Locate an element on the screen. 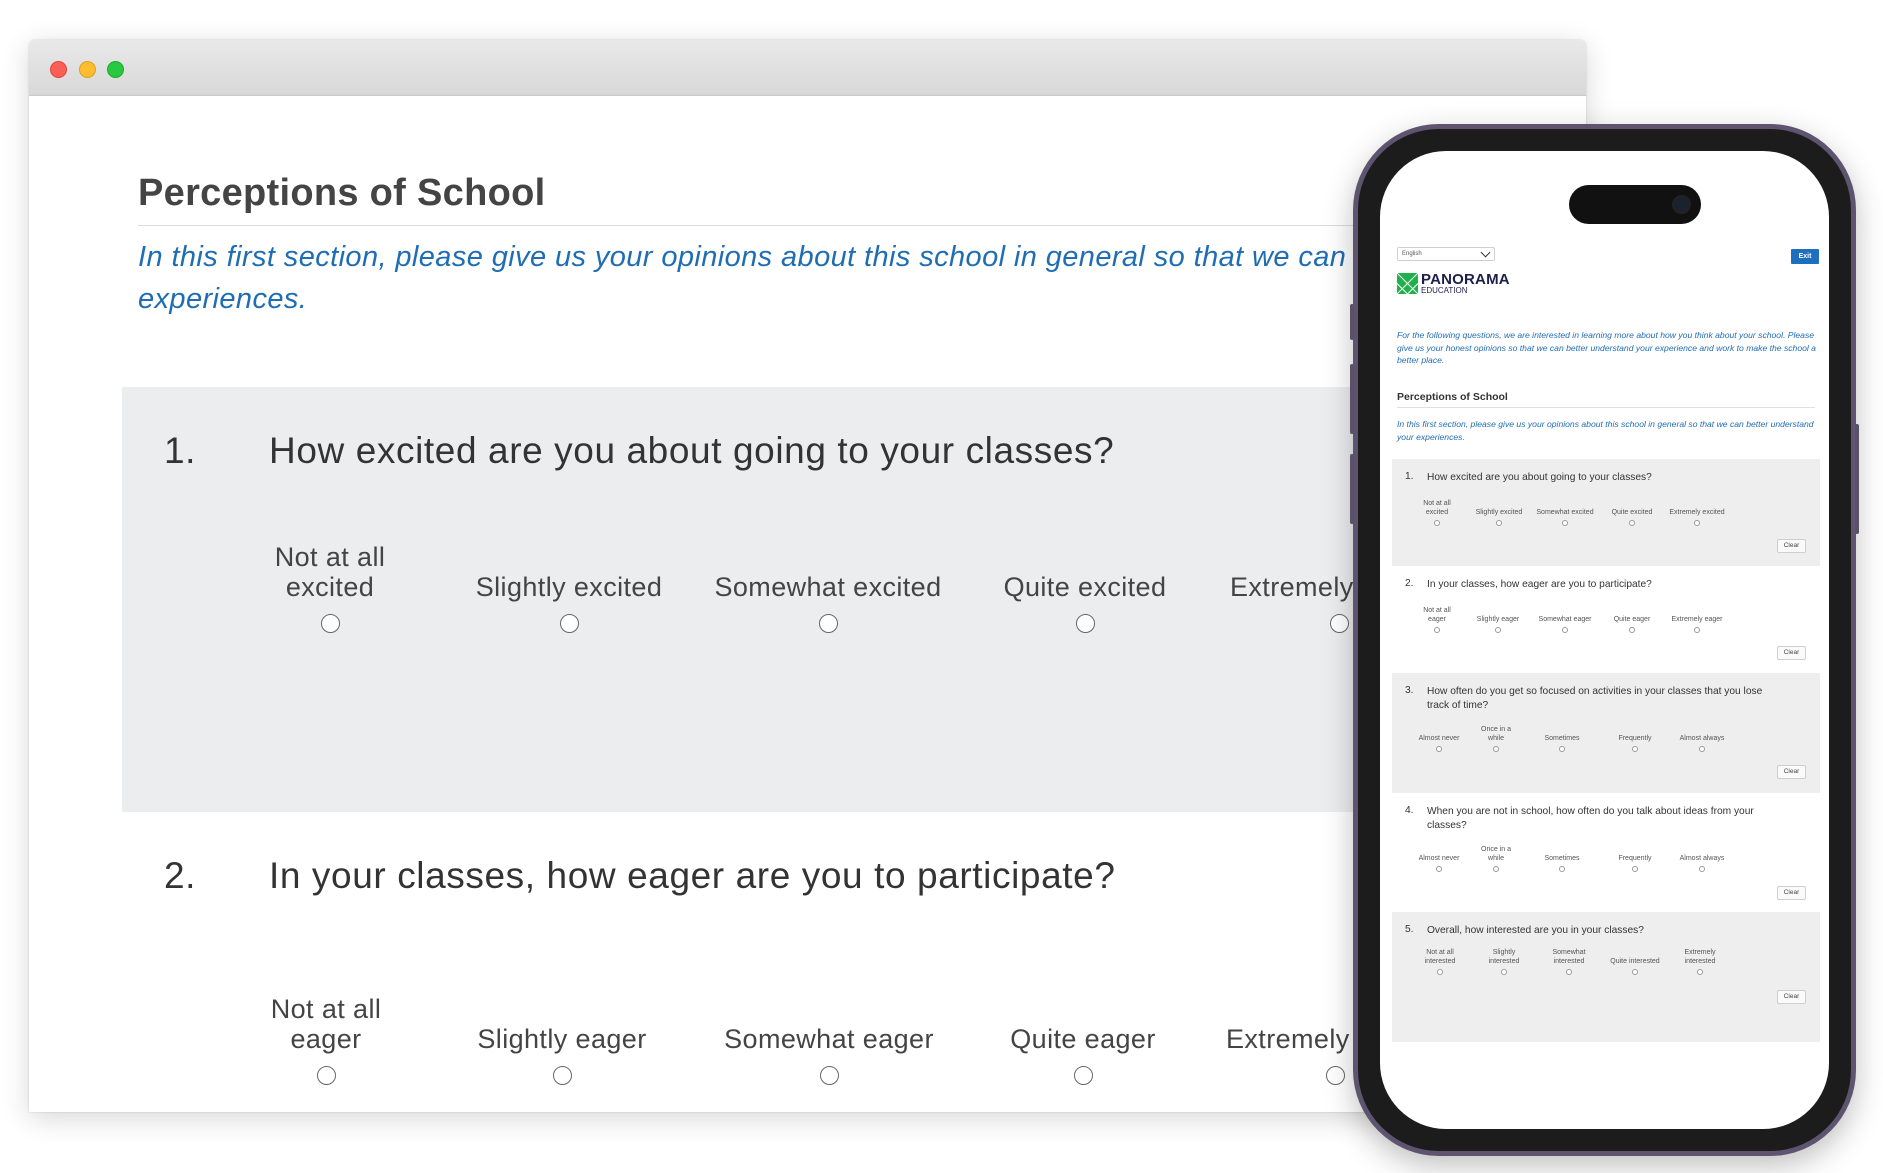  option-label: Extremely interested is located at coordinates (1700, 957).